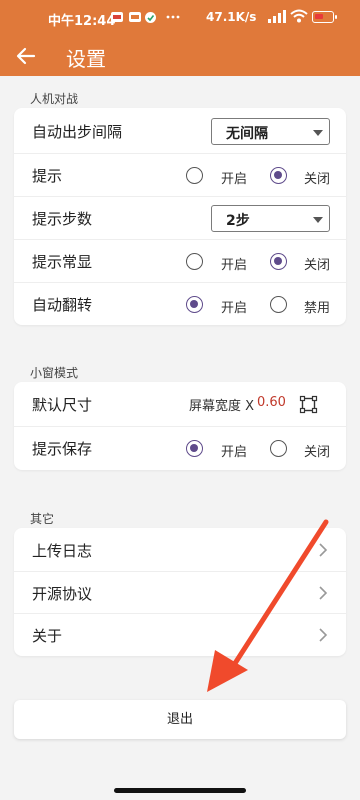  I want to click on hint-always-off-radio, so click(278, 261).